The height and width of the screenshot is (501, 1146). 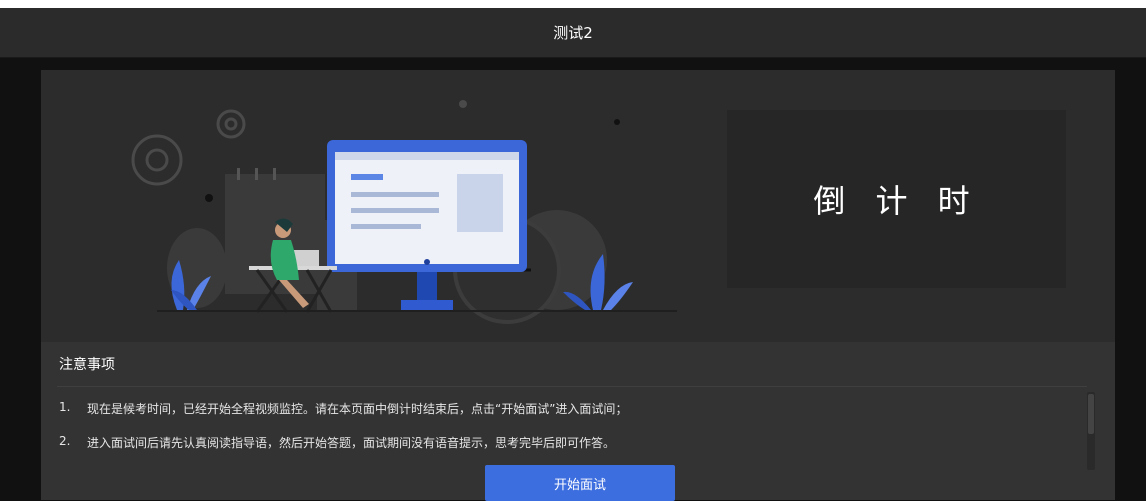 I want to click on scrollbar-thumb, so click(x=1091, y=414).